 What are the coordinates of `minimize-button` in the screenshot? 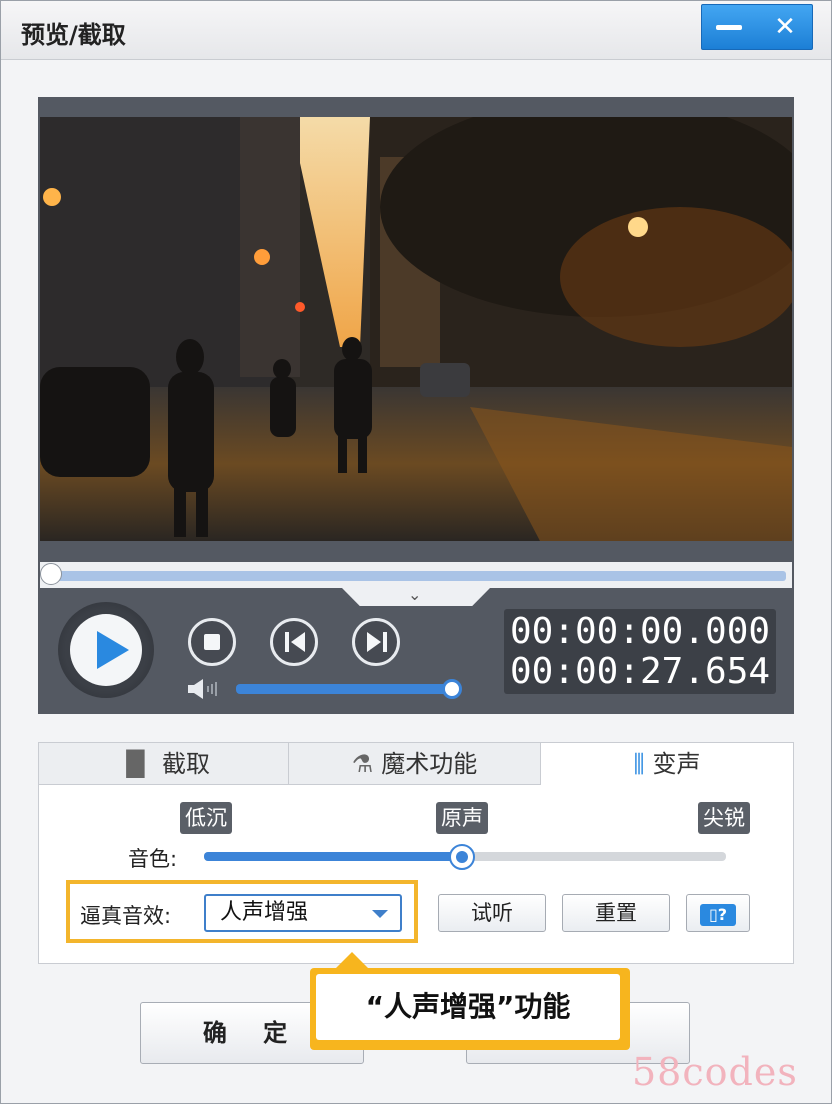 It's located at (729, 27).